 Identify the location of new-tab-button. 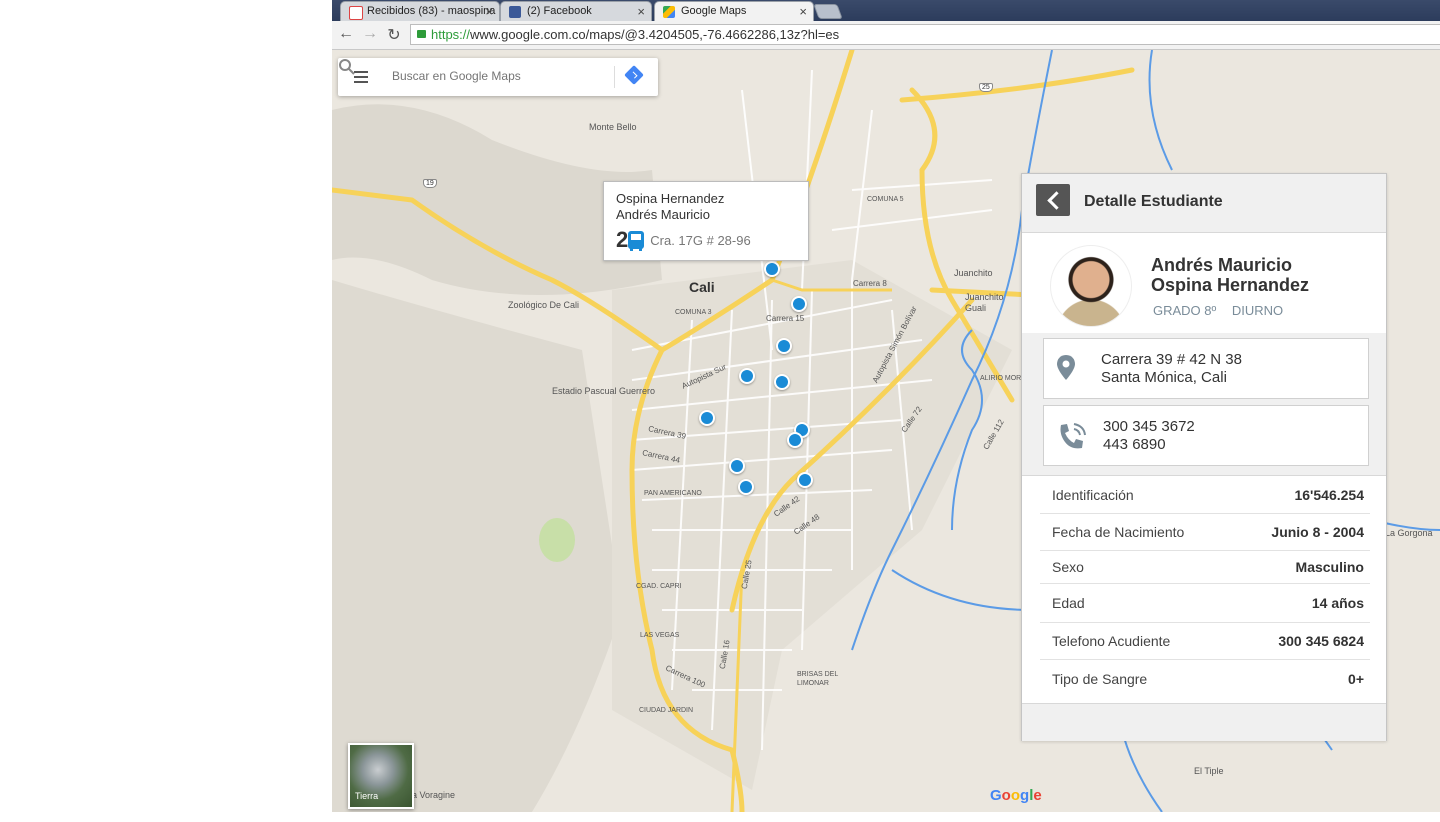
(828, 11).